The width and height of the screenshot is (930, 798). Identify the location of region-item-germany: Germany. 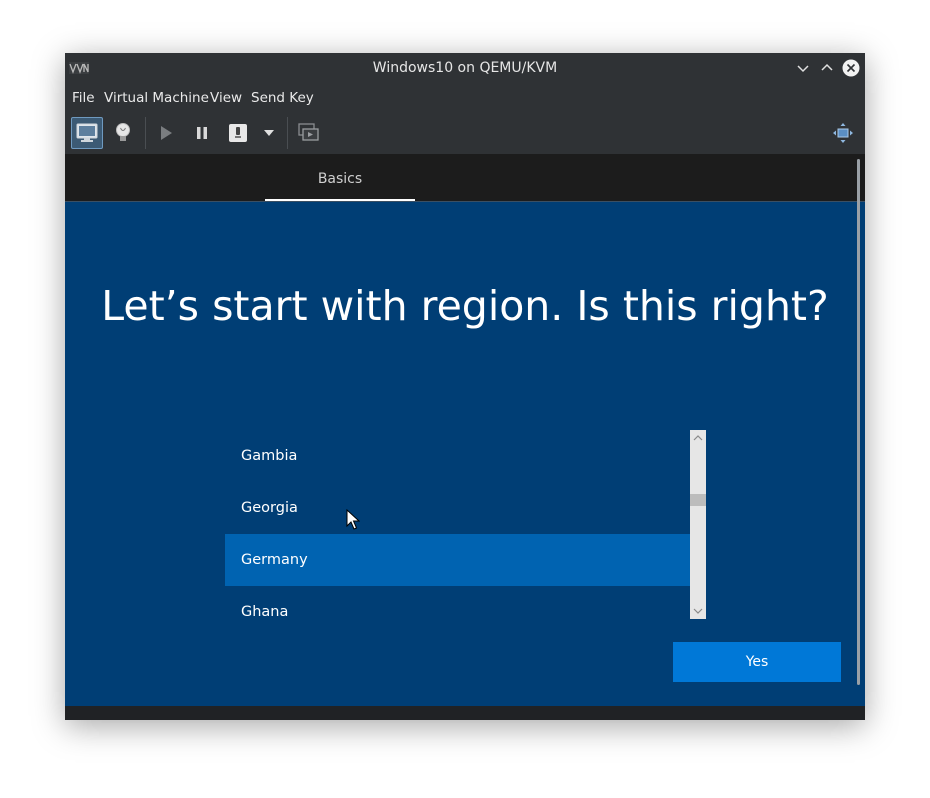
(457, 560).